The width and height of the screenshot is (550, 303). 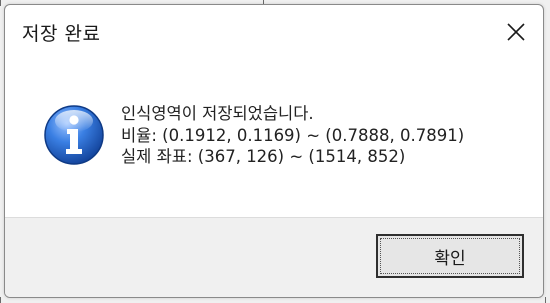 What do you see at coordinates (217, 113) in the screenshot?
I see `message-line-saved: 인식영역이 저장되었습니다.` at bounding box center [217, 113].